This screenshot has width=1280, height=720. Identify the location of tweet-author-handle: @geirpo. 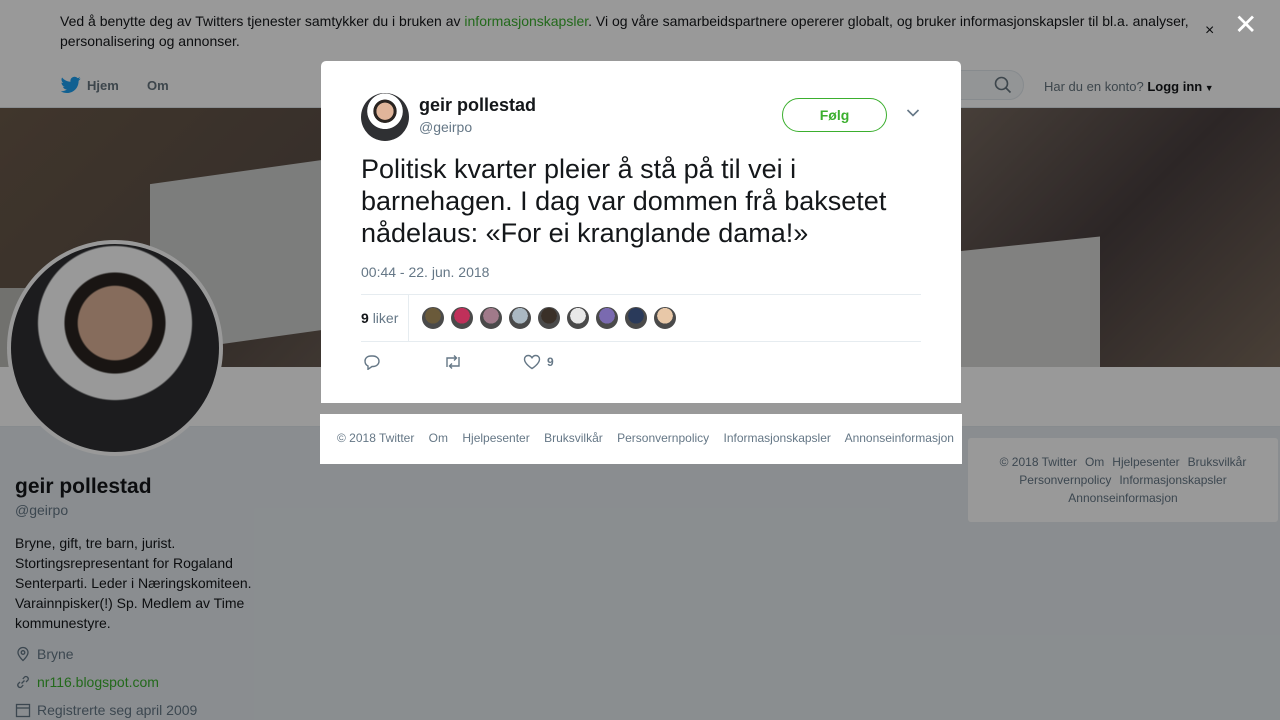
(445, 127).